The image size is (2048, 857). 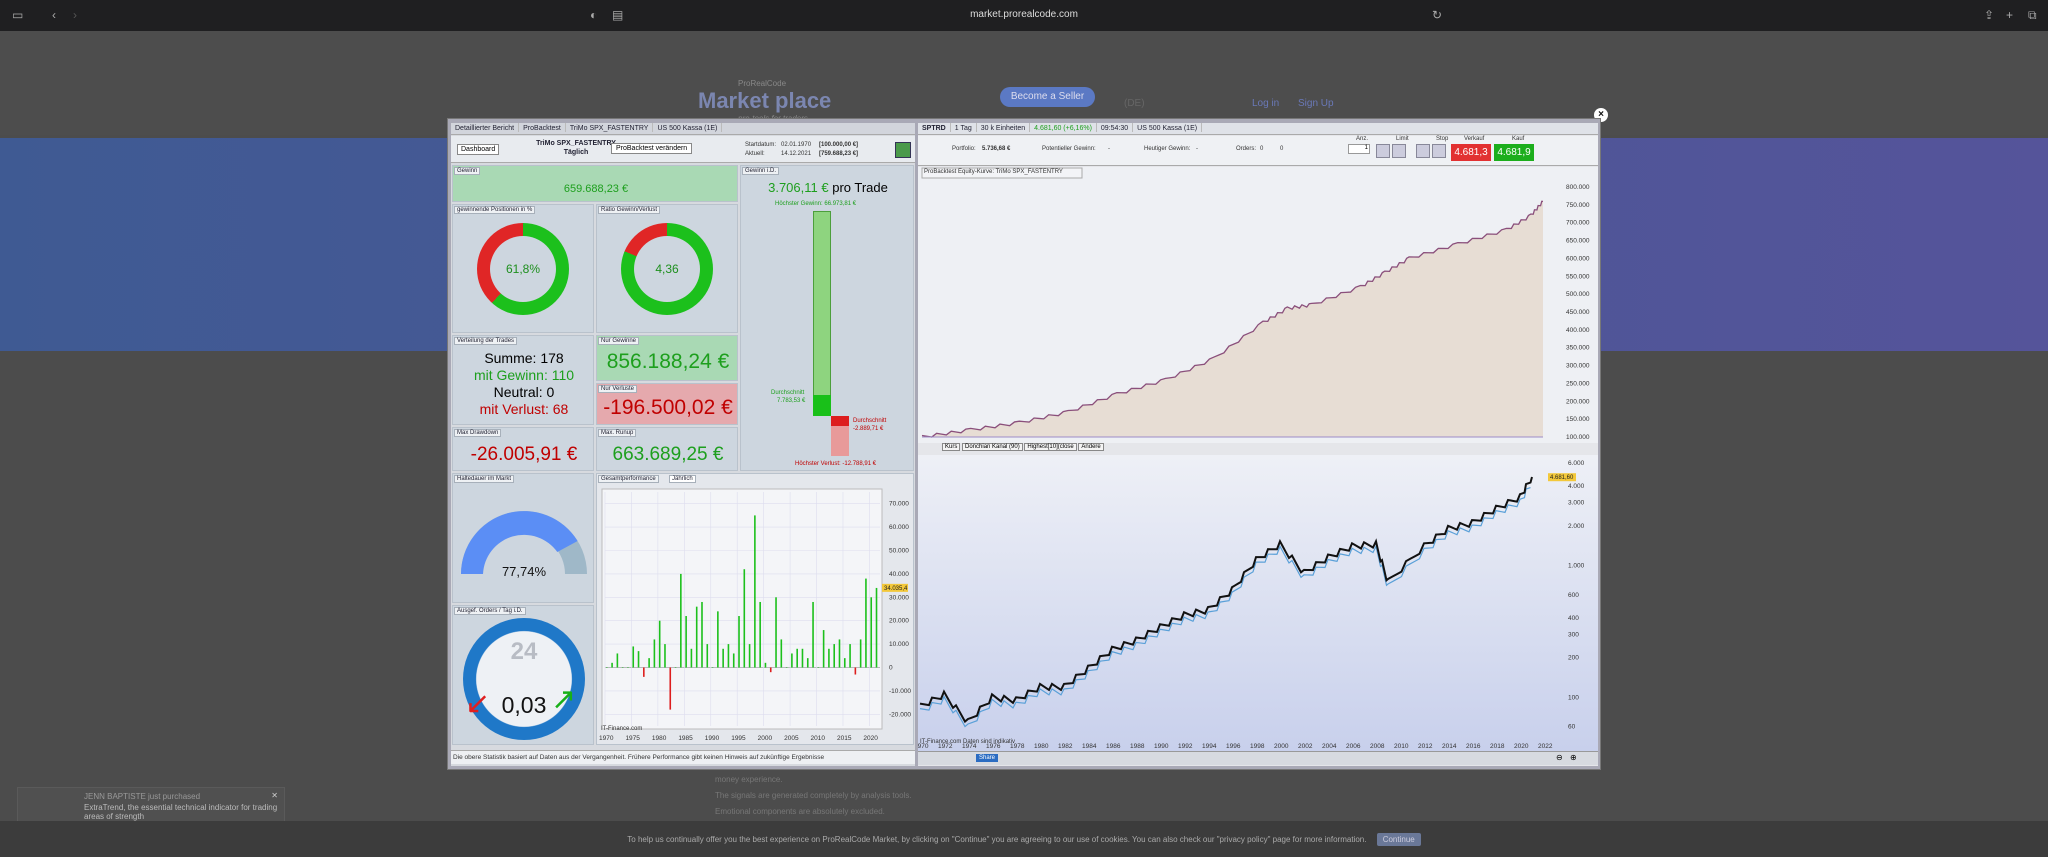 What do you see at coordinates (828, 187) in the screenshot?
I see `pro-trade-line: 3.706,11 € pro Trade` at bounding box center [828, 187].